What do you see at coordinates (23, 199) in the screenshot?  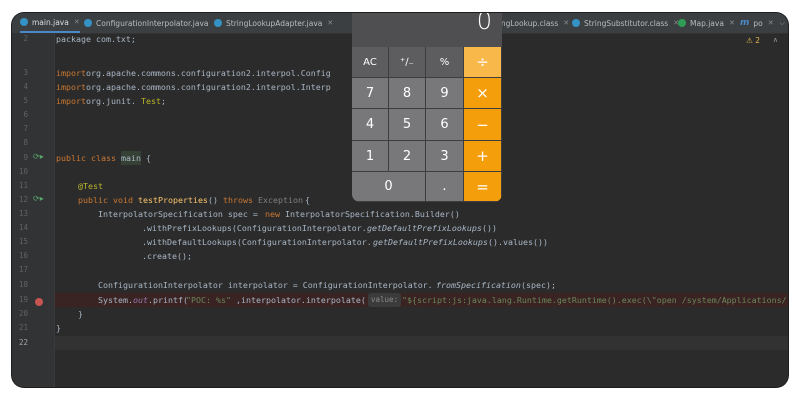 I see `line-number: 12` at bounding box center [23, 199].